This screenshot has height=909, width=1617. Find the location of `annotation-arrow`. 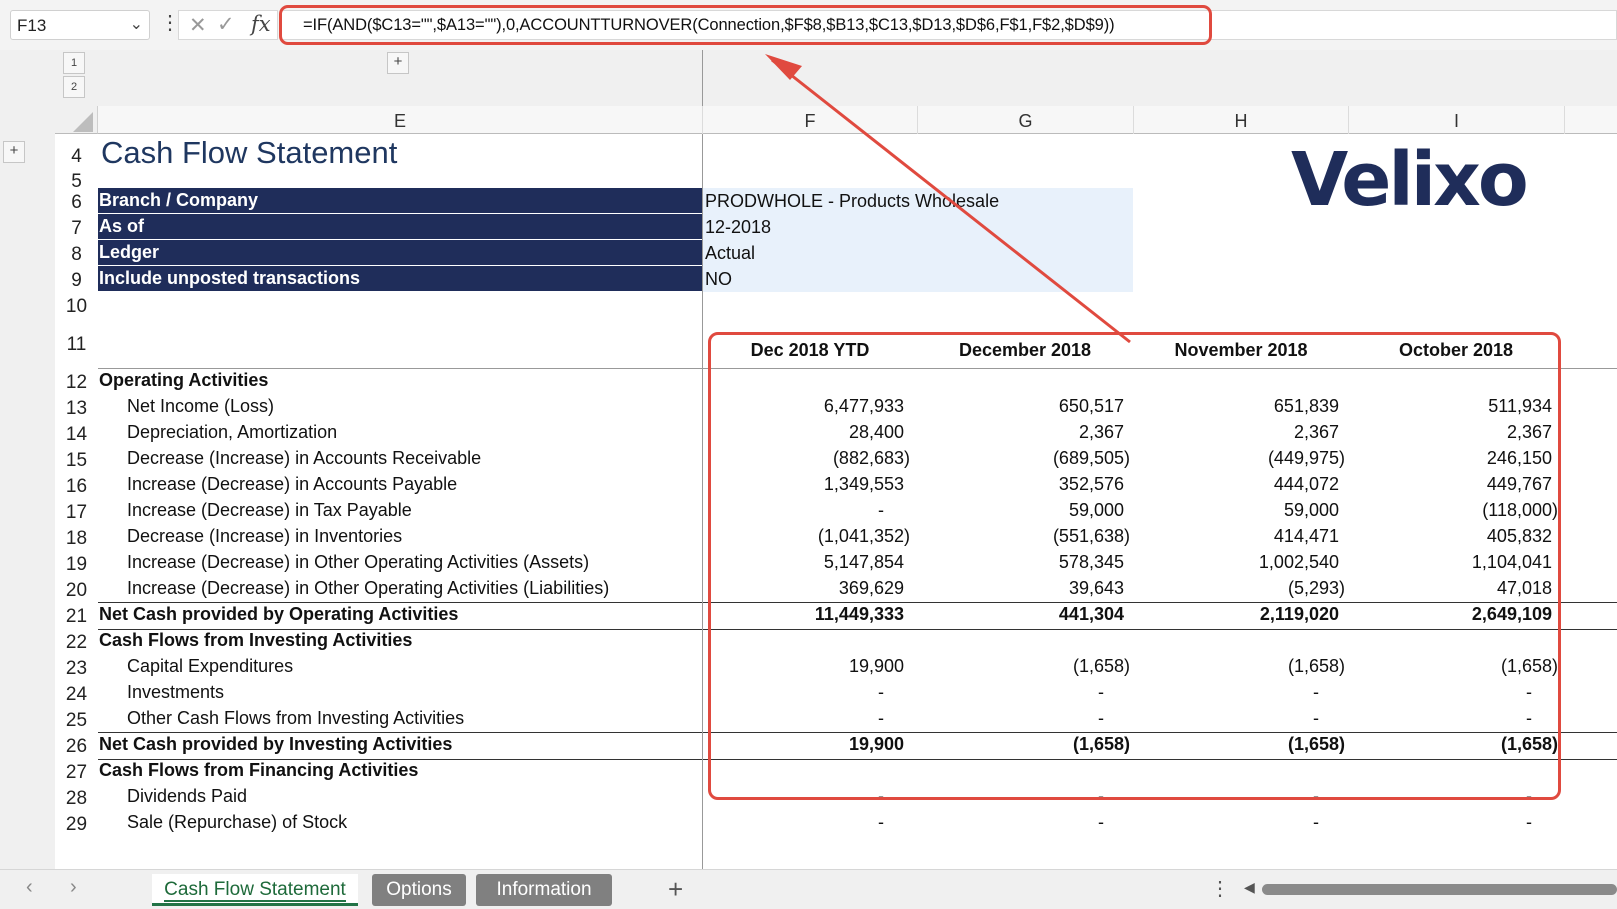

annotation-arrow is located at coordinates (948, 199).